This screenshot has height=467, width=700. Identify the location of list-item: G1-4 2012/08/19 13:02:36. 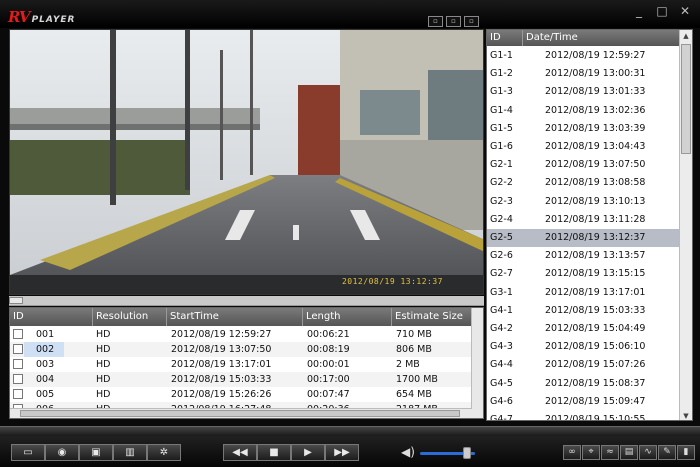
(583, 111).